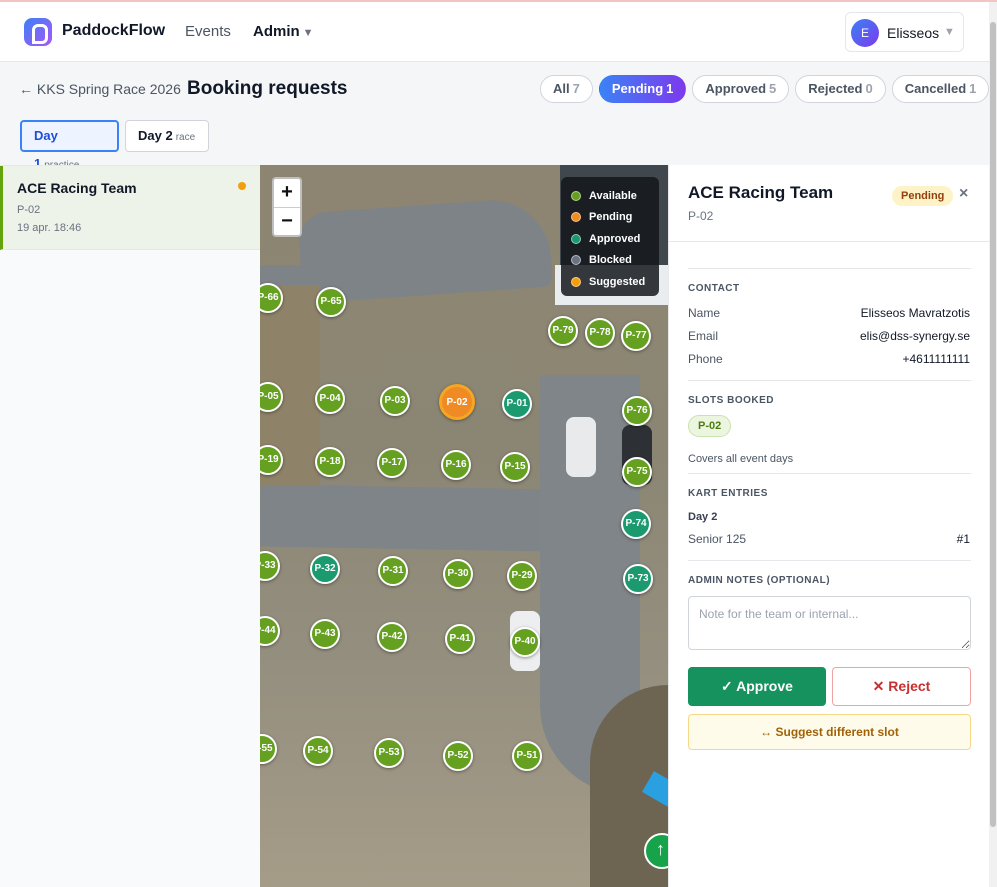 The image size is (997, 887). Describe the element at coordinates (636, 336) in the screenshot. I see `slot-marker-p-77: P-77` at that location.